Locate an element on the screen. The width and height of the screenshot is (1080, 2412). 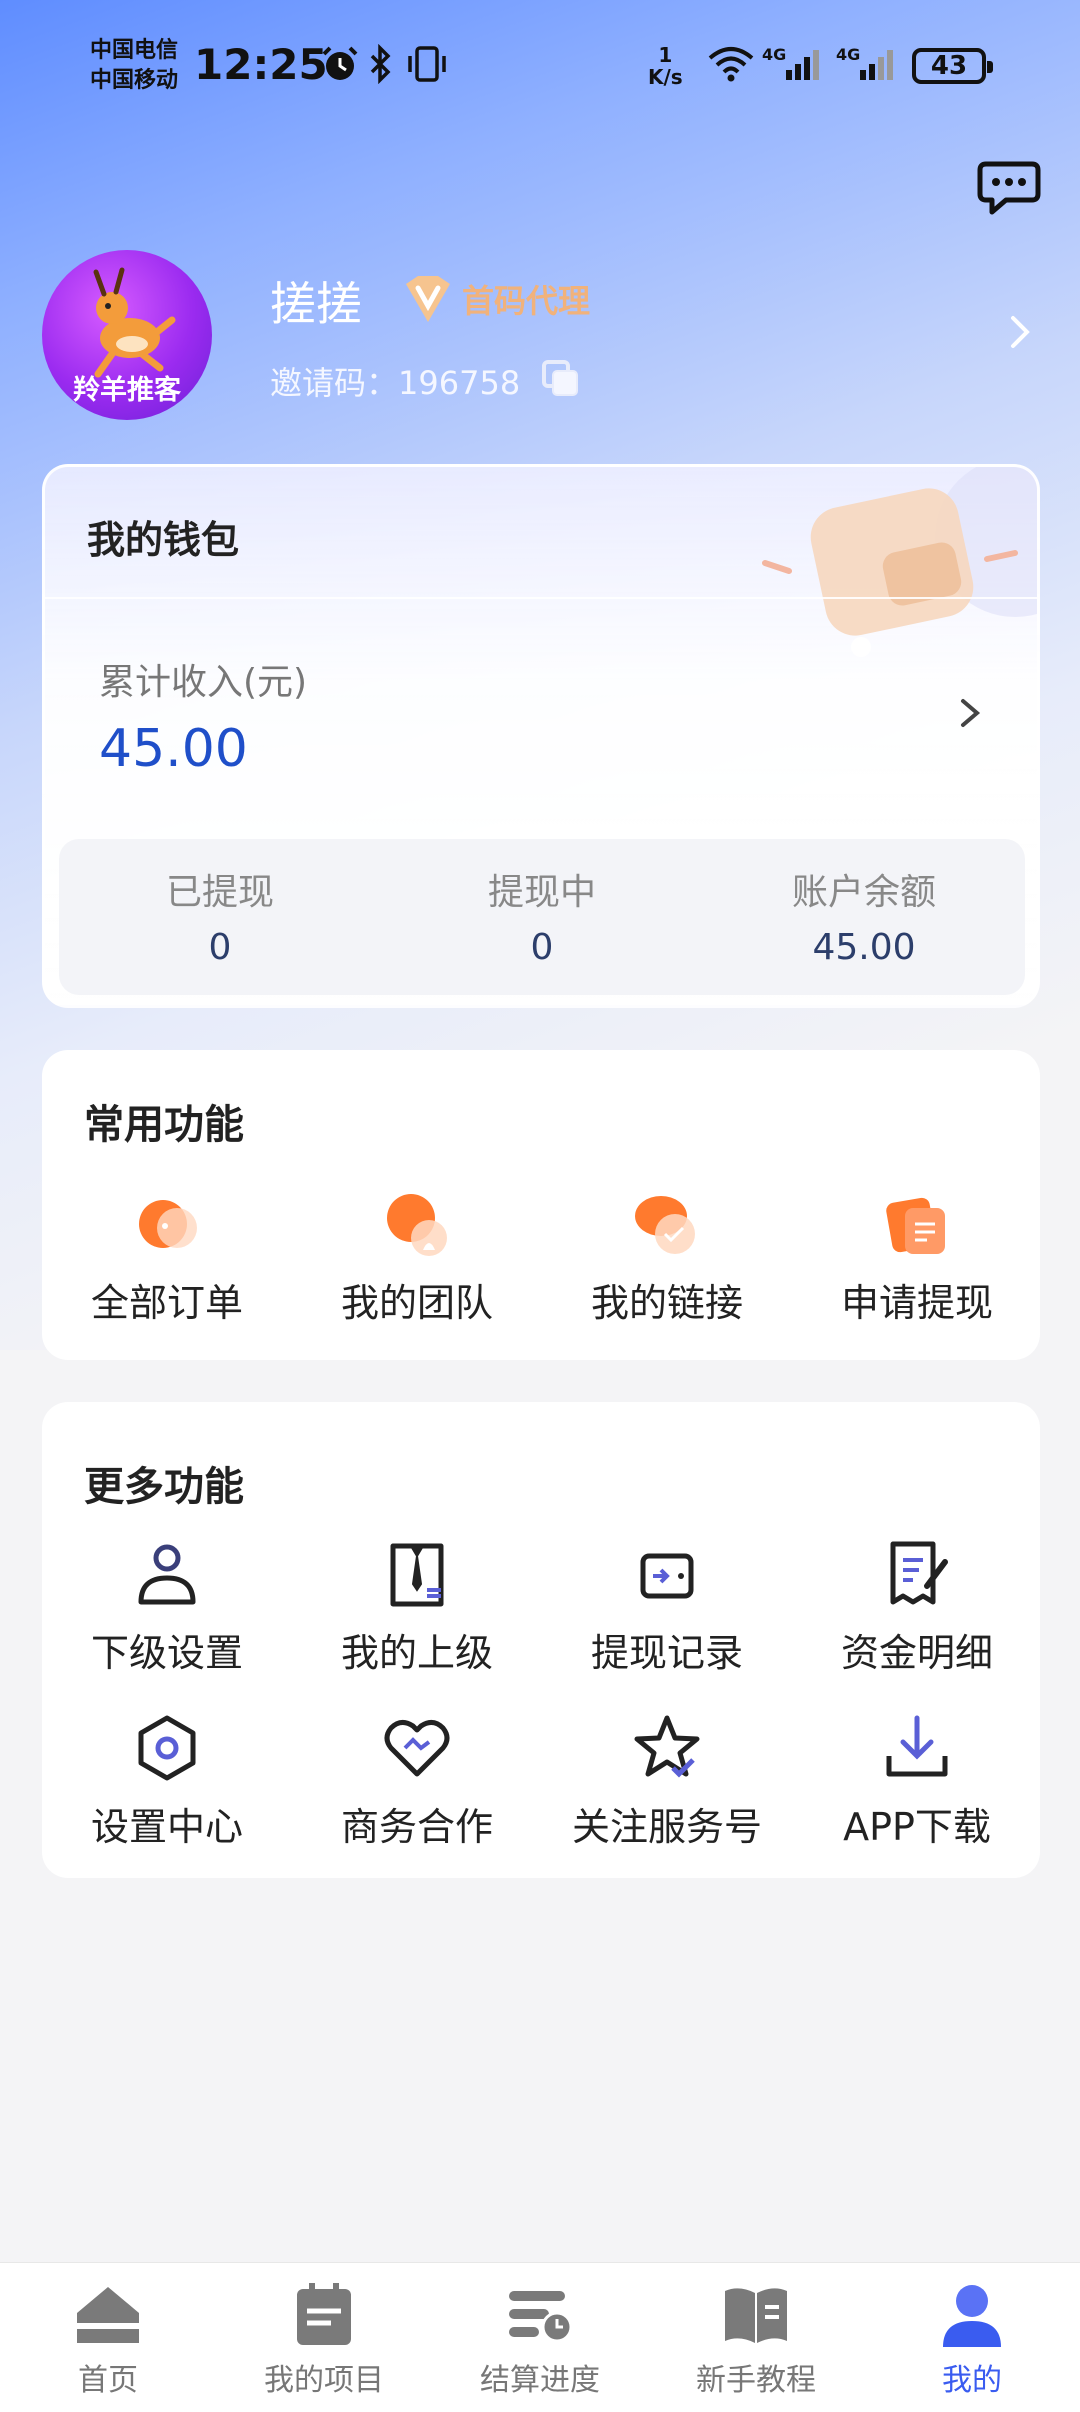
alarm-icon is located at coordinates (340, 63).